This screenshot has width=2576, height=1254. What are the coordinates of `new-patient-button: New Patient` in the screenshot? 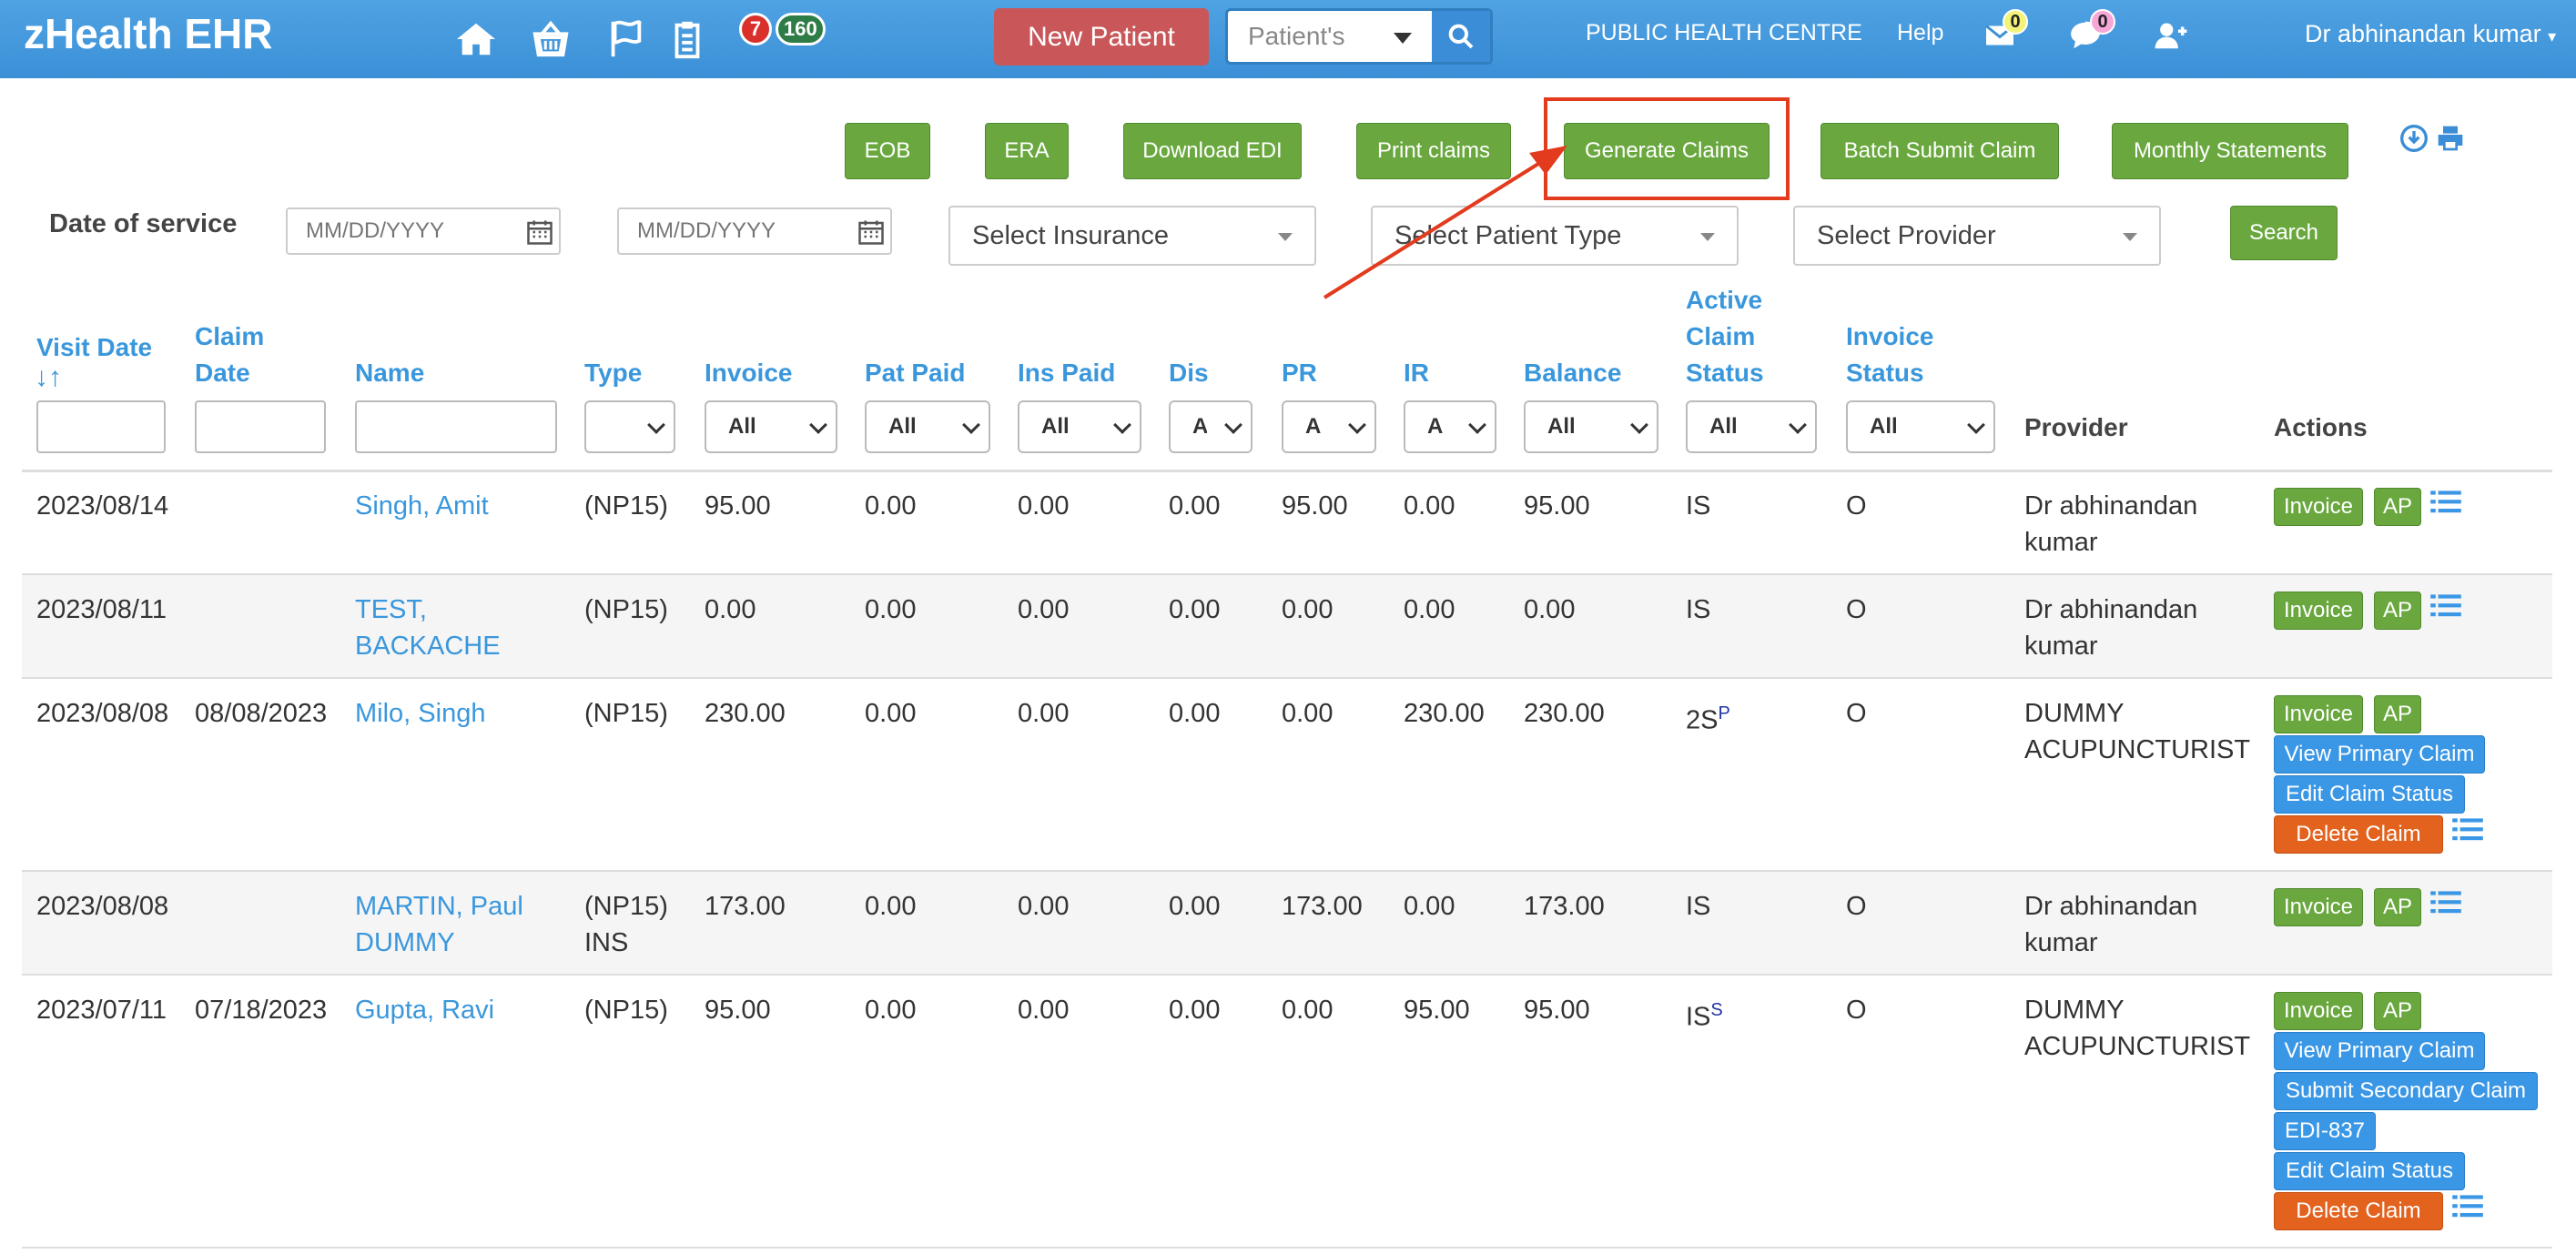 It's located at (1101, 37).